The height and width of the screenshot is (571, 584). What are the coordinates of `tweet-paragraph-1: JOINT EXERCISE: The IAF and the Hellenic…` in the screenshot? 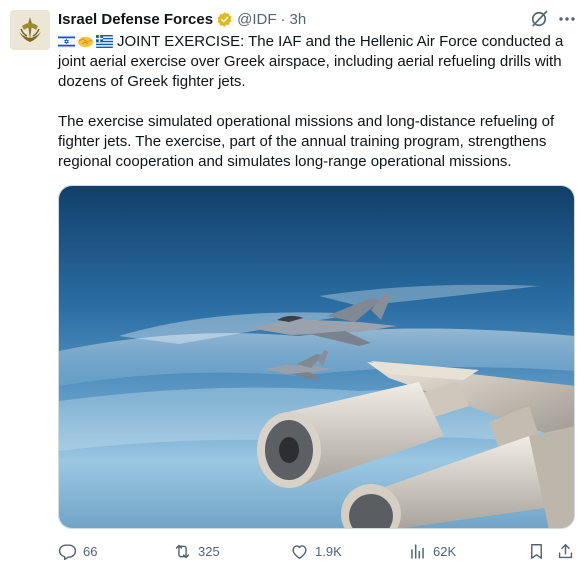 It's located at (311, 61).